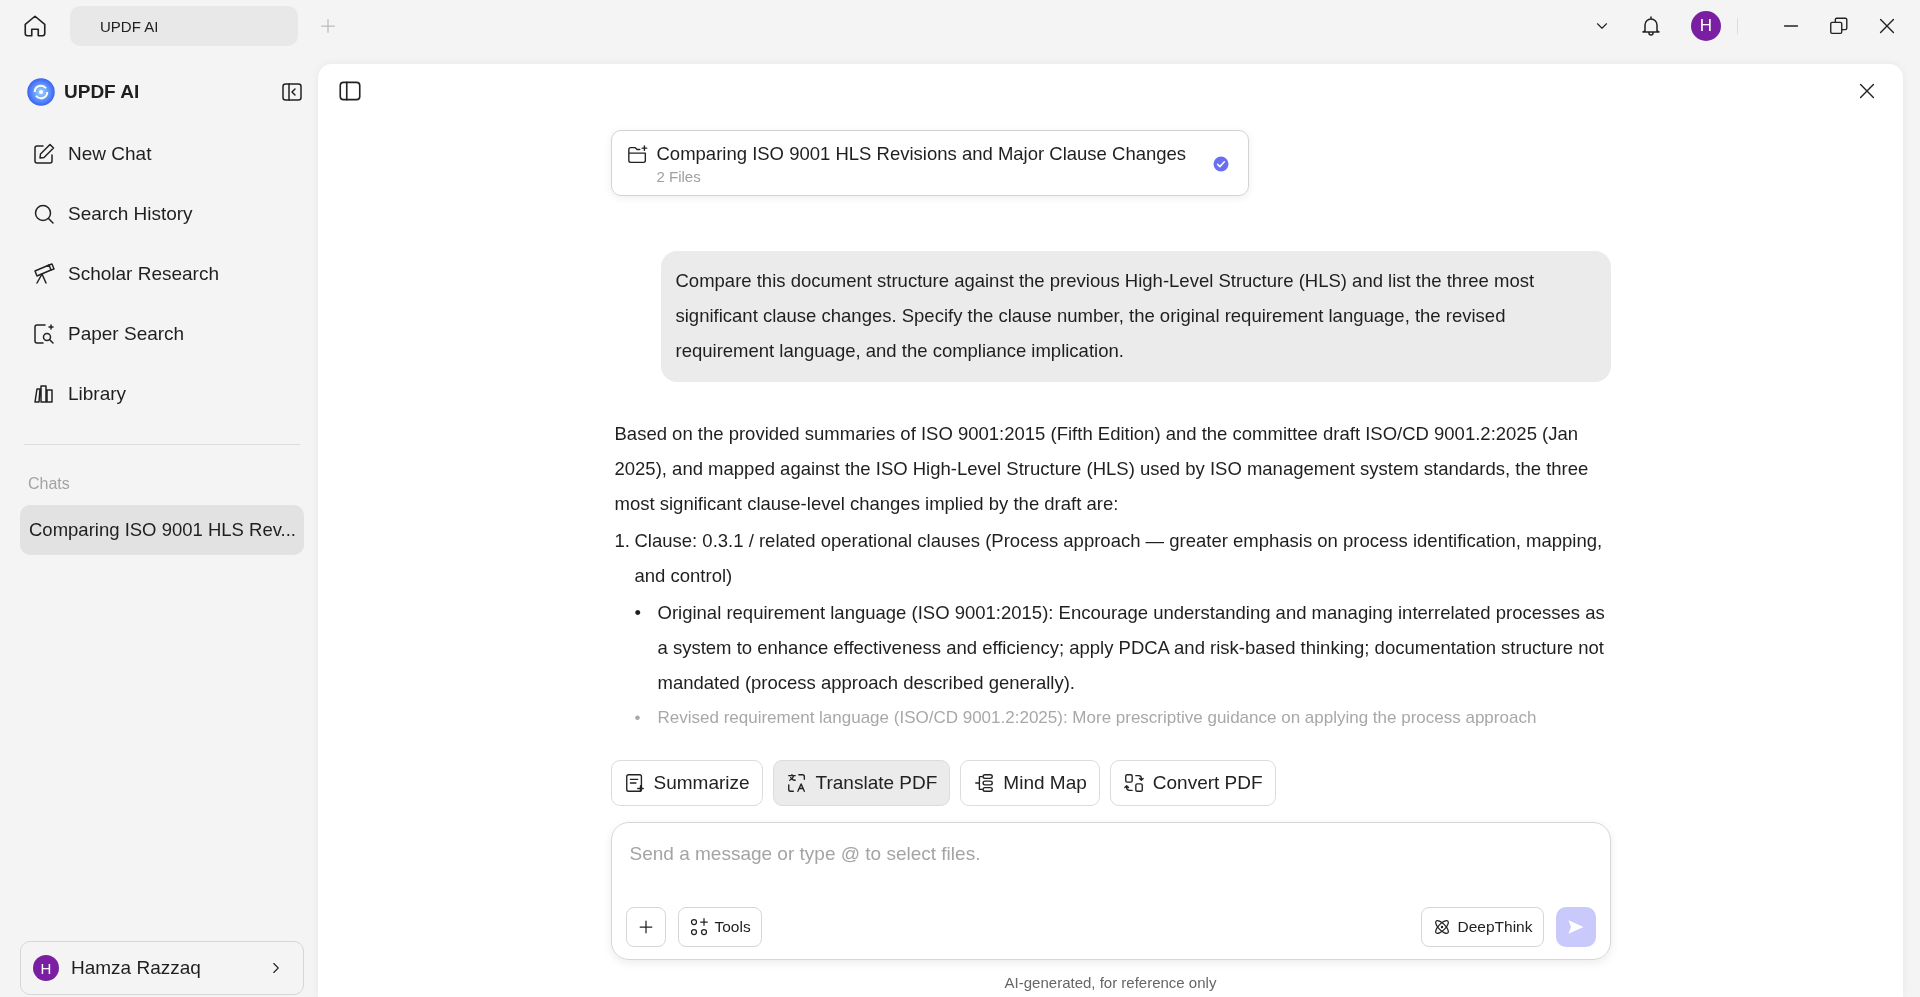  Describe the element at coordinates (184, 26) in the screenshot. I see `tab: UPDF AI` at that location.